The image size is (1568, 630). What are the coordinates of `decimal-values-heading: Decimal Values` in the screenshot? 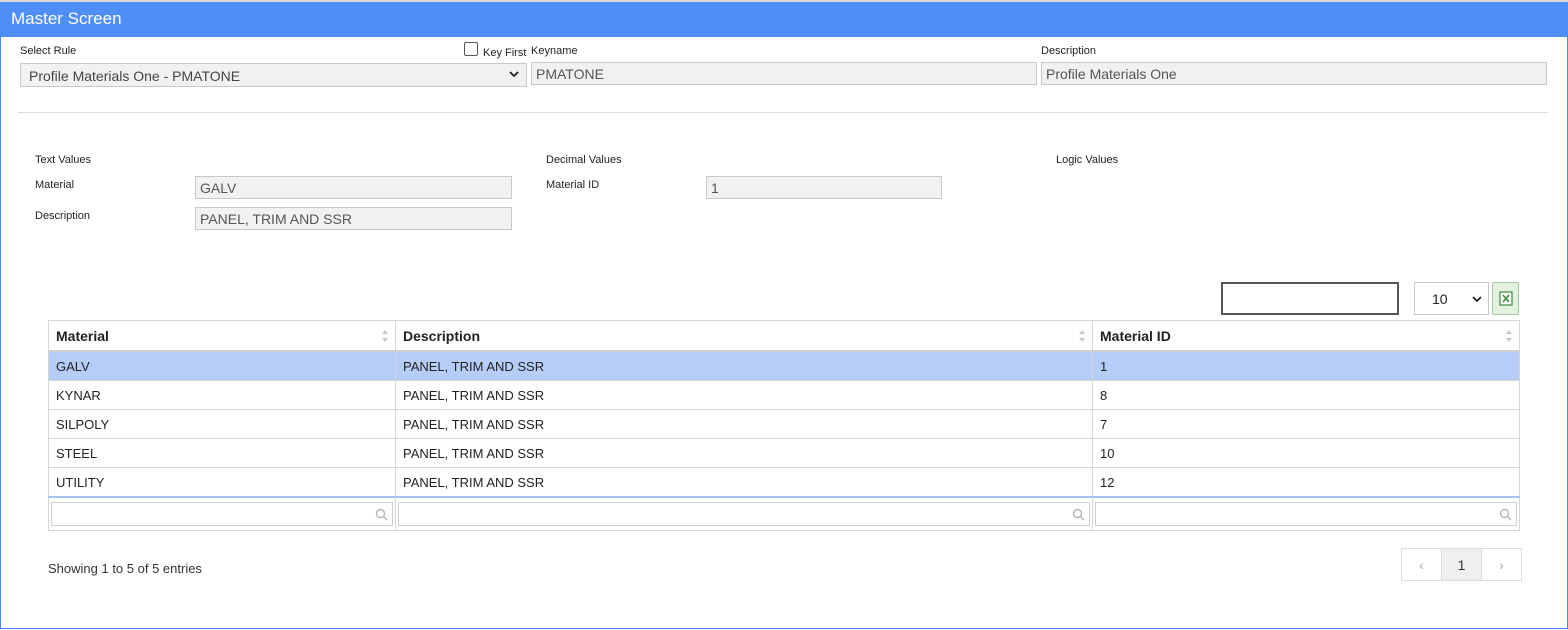 It's located at (584, 160).